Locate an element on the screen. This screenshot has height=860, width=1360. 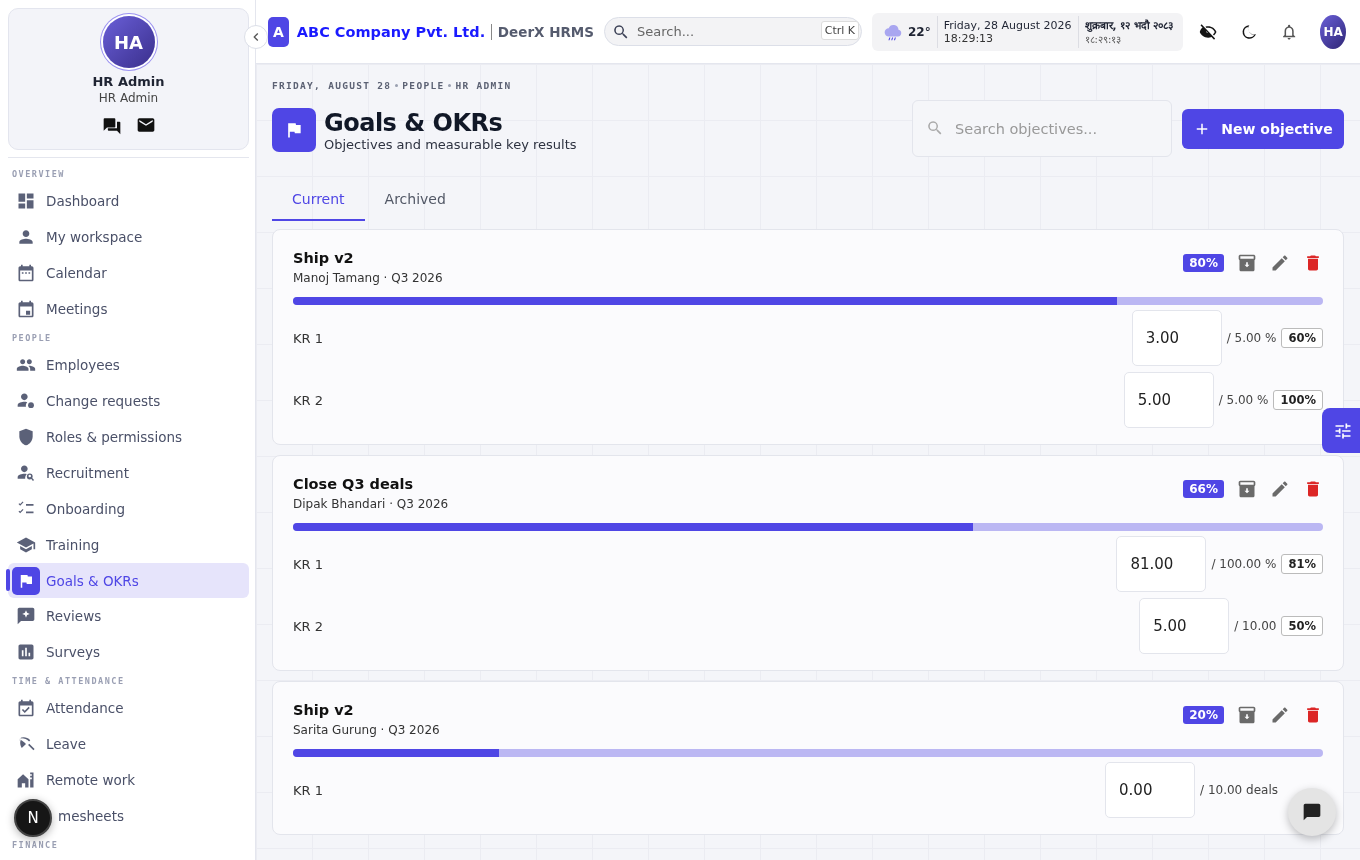
tab: Current is located at coordinates (318, 200).